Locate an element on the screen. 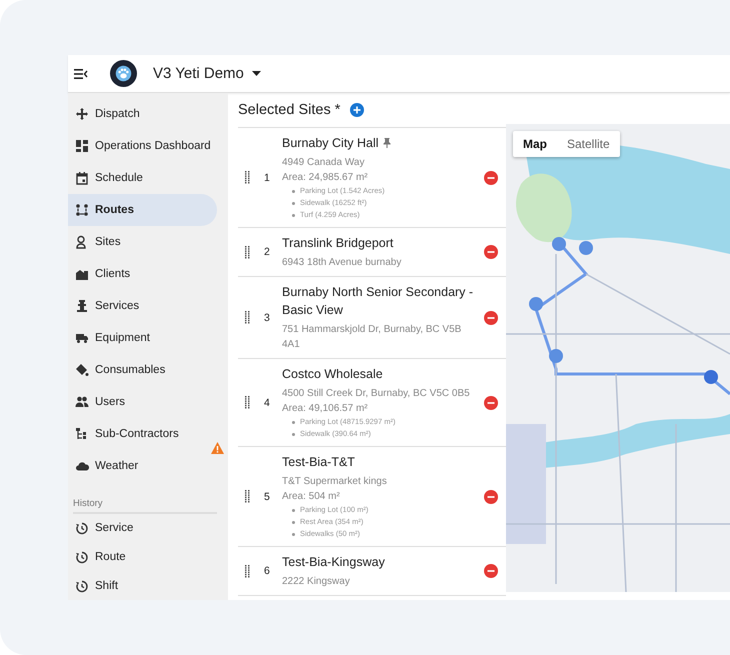 This screenshot has height=655, width=730. site-area: Area: 49,106.57 m² is located at coordinates (380, 408).